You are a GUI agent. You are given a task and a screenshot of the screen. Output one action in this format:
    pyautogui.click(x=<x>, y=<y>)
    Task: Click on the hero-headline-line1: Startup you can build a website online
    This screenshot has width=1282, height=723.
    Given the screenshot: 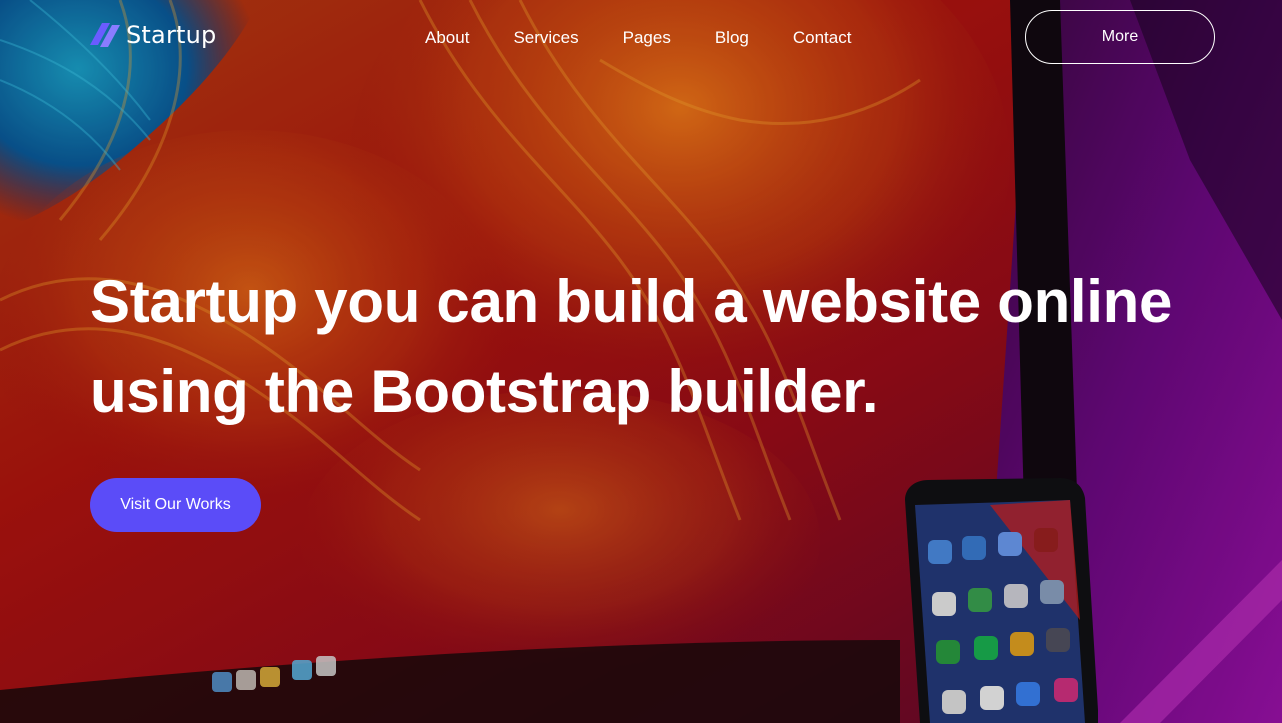 What is the action you would take?
    pyautogui.click(x=631, y=301)
    